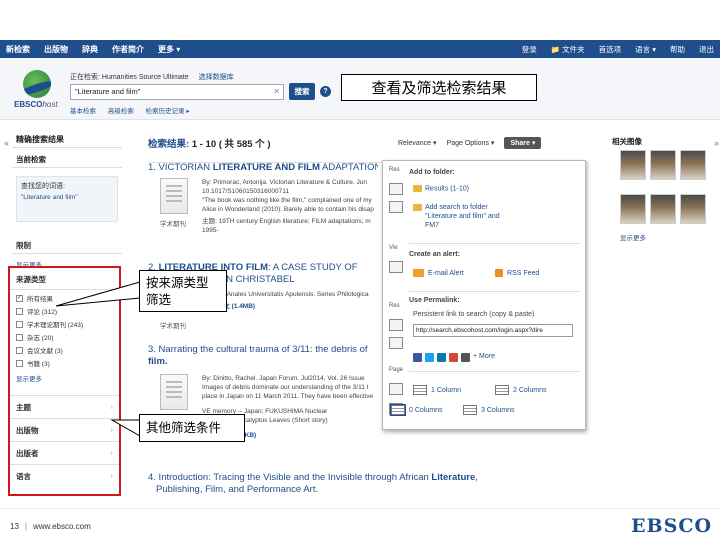 This screenshot has width=720, height=540. What do you see at coordinates (98, 294) in the screenshot?
I see `callout-pointer-source` at bounding box center [98, 294].